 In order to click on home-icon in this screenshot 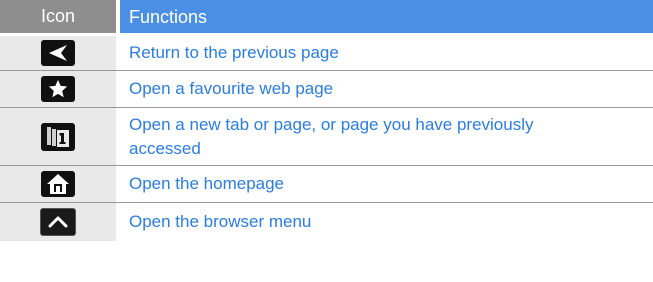, I will do `click(58, 184)`.